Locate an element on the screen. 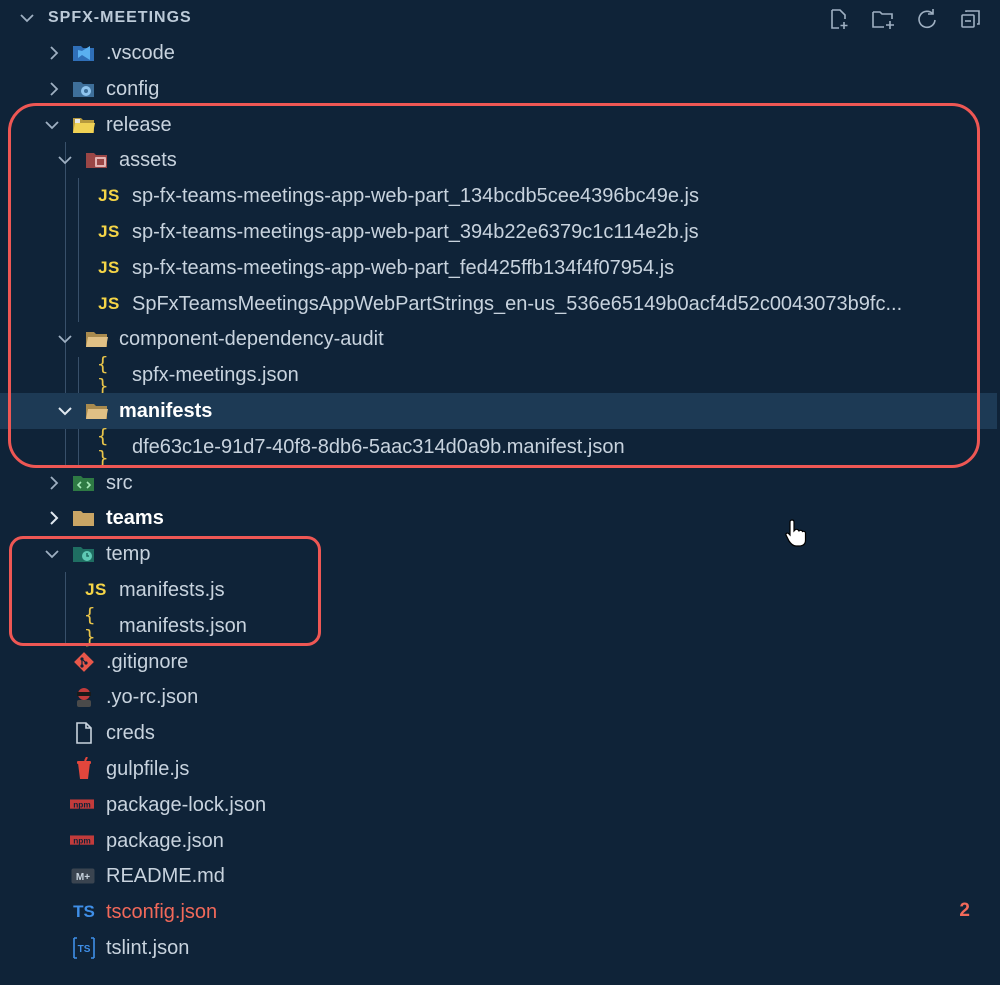 This screenshot has width=1000, height=985. tree-item-assets: assets is located at coordinates (500, 160).